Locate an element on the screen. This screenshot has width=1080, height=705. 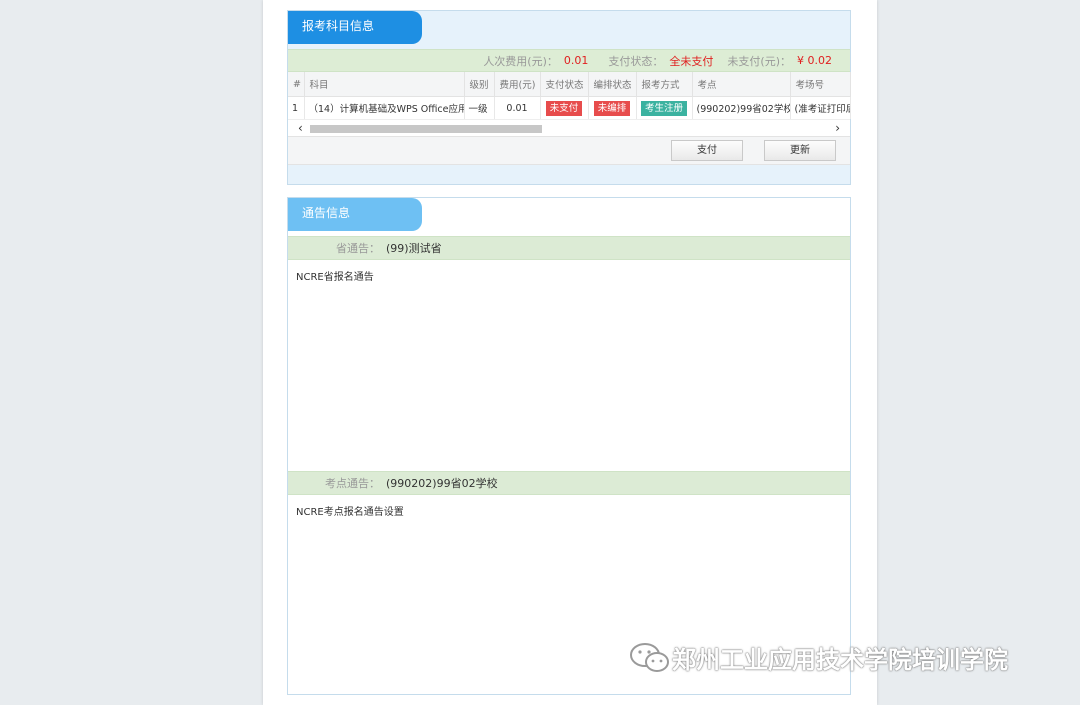
watermark-text: 郑州工业应用技术学院培训学院 is located at coordinates (840, 660).